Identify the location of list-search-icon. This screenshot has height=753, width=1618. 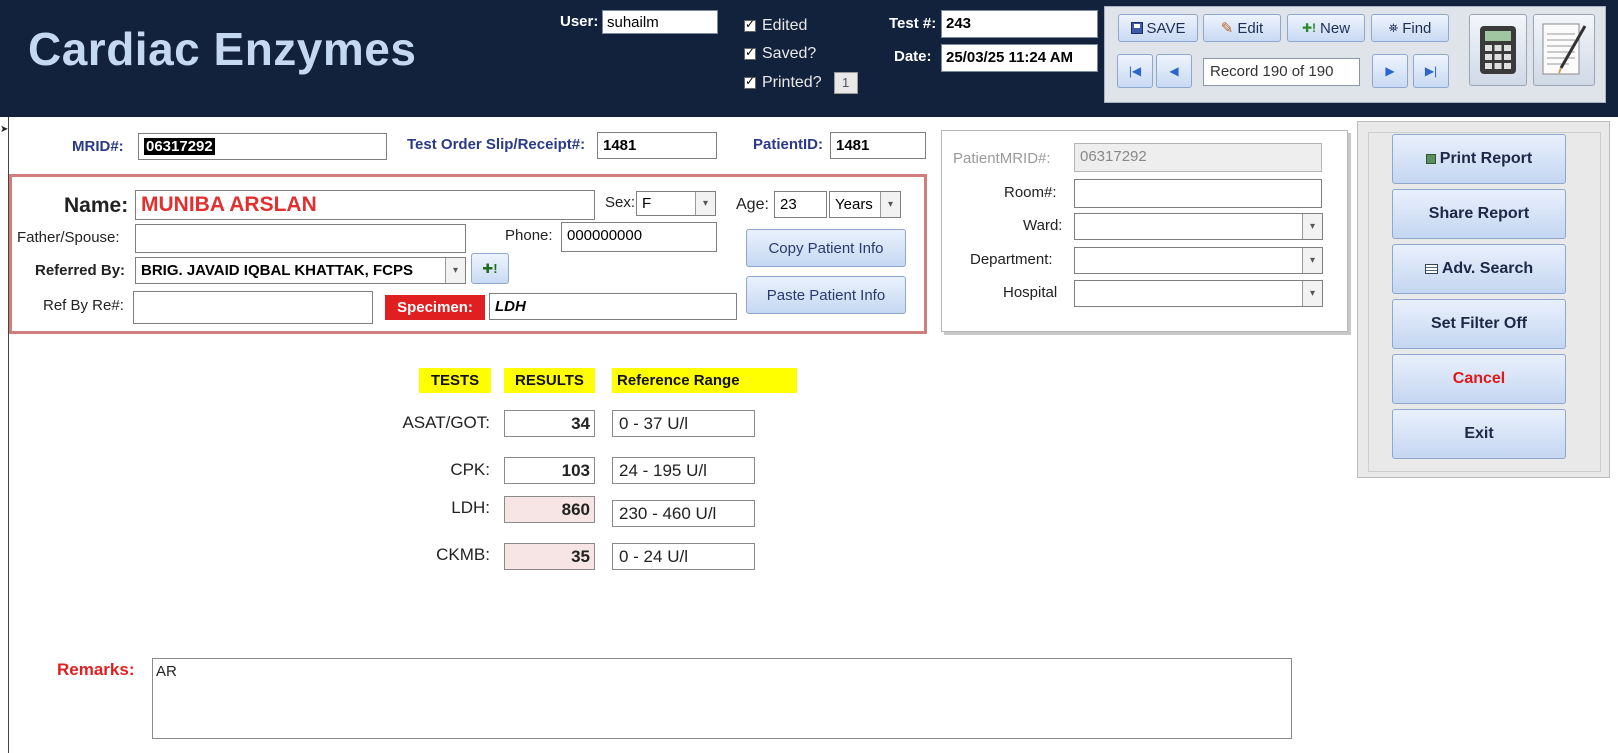
(1431, 269).